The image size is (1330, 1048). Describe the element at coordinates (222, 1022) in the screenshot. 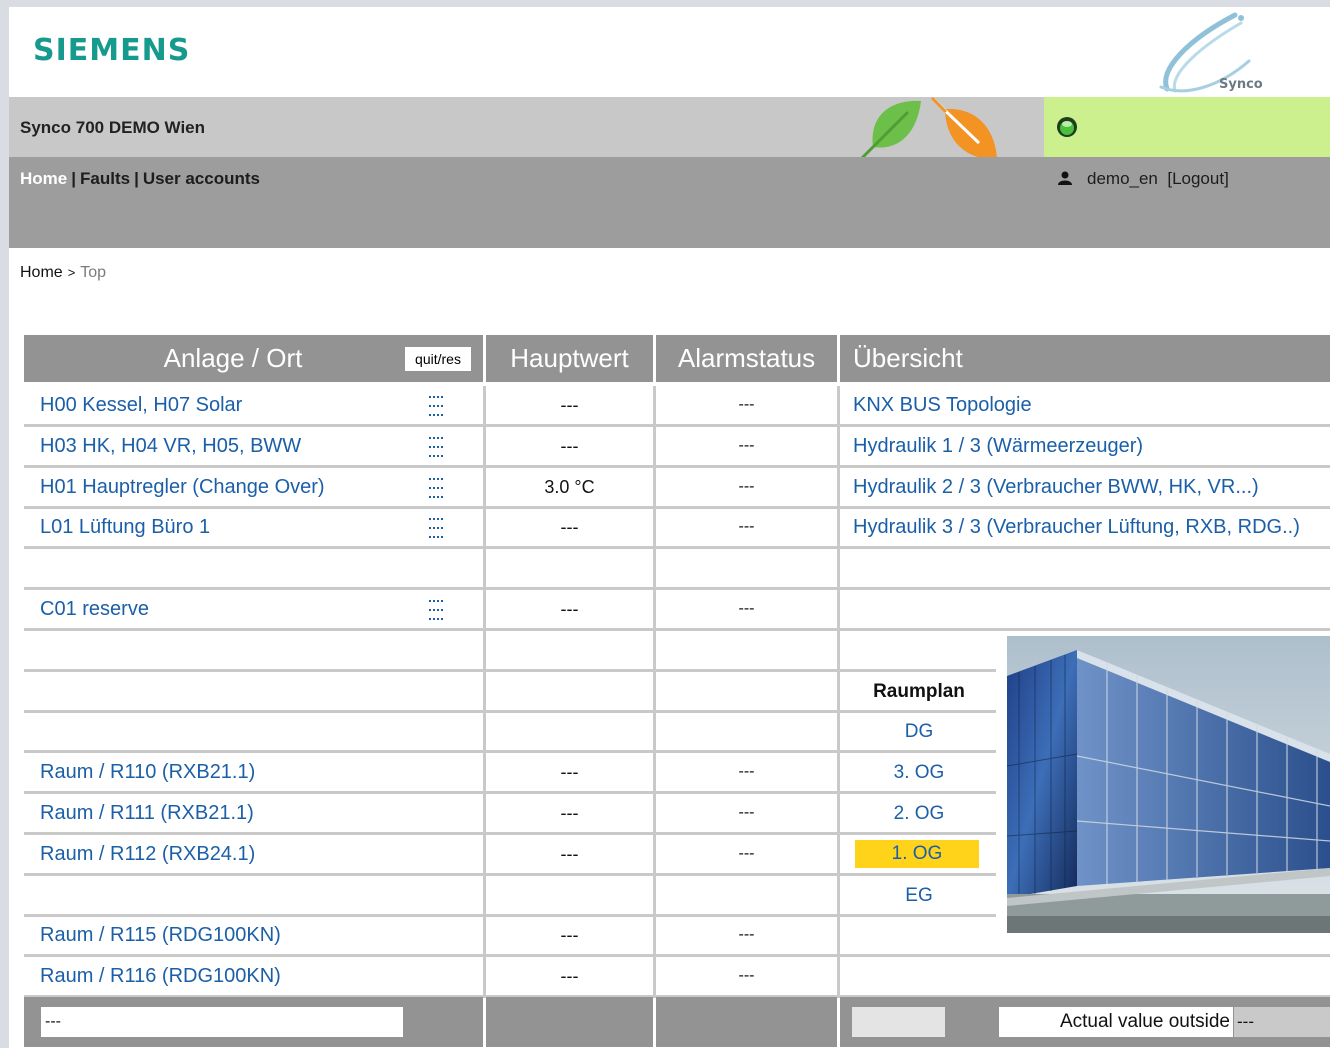

I see `footer-input: ---` at that location.